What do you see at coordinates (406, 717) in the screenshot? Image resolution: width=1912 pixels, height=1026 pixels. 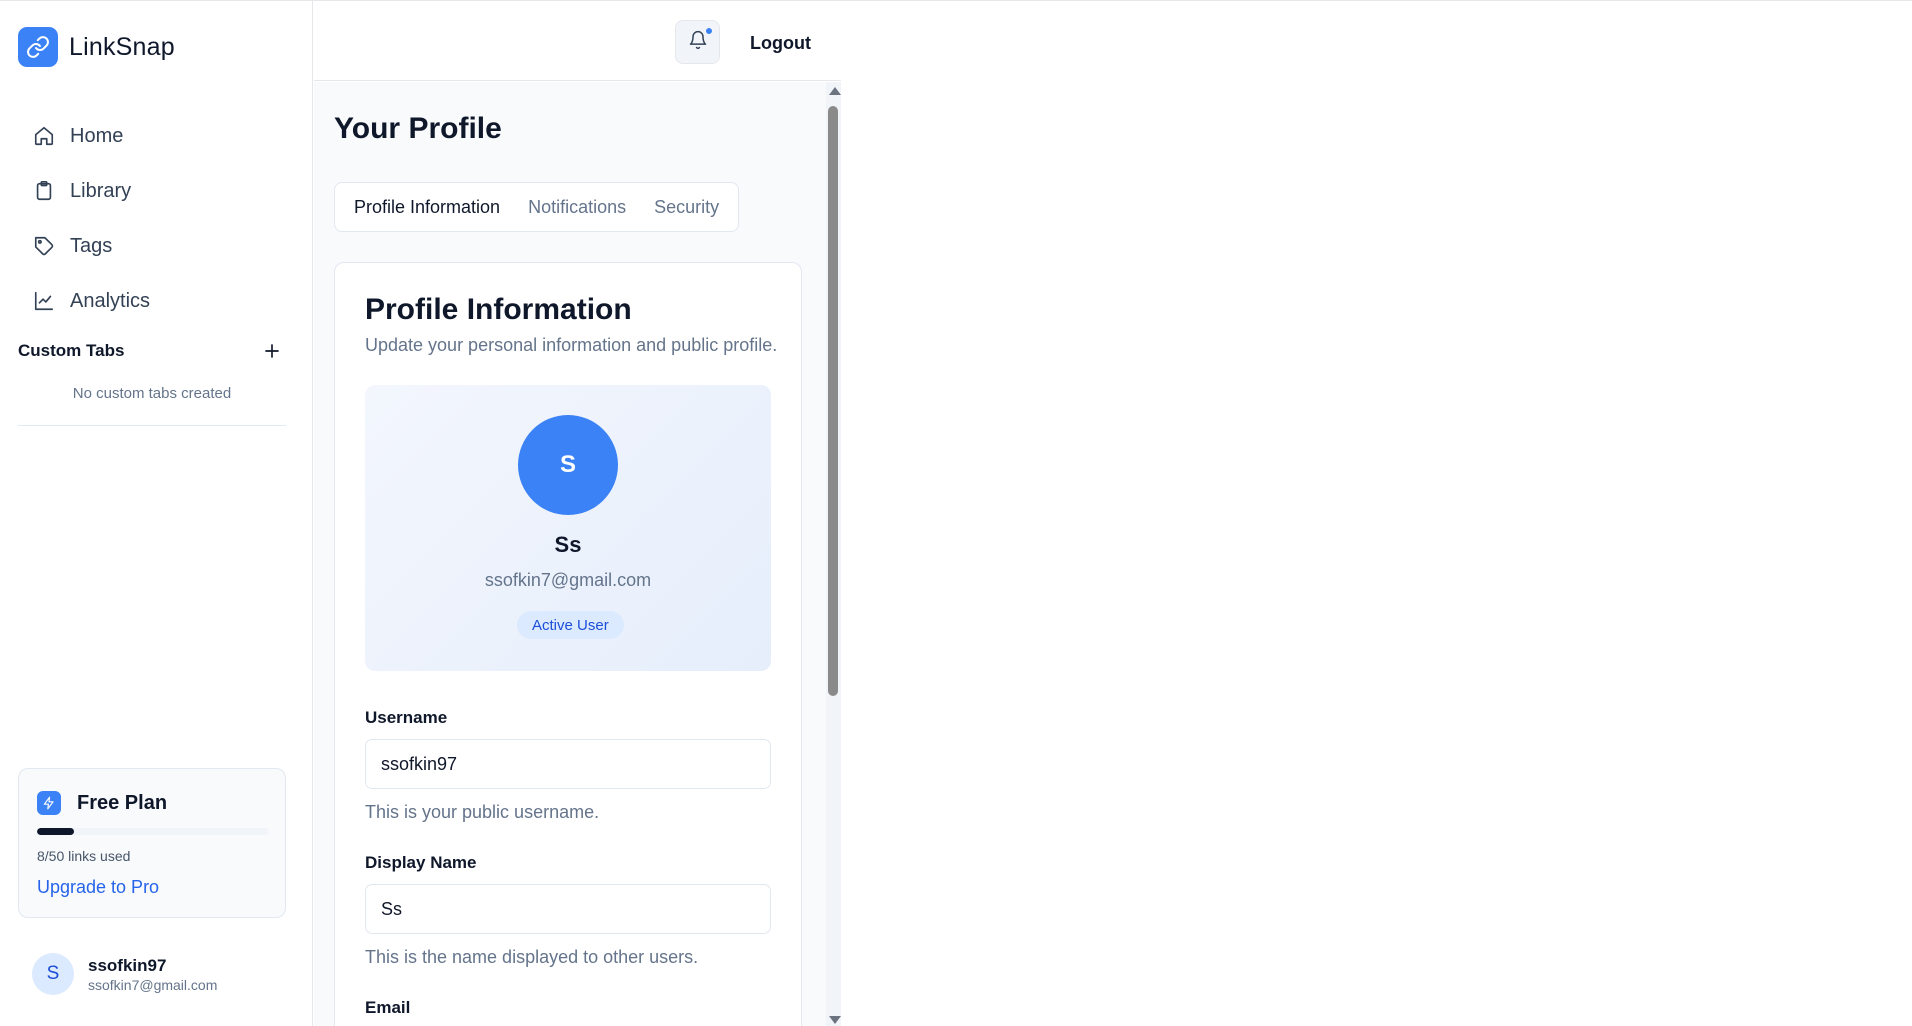 I see `username-label: Username` at bounding box center [406, 717].